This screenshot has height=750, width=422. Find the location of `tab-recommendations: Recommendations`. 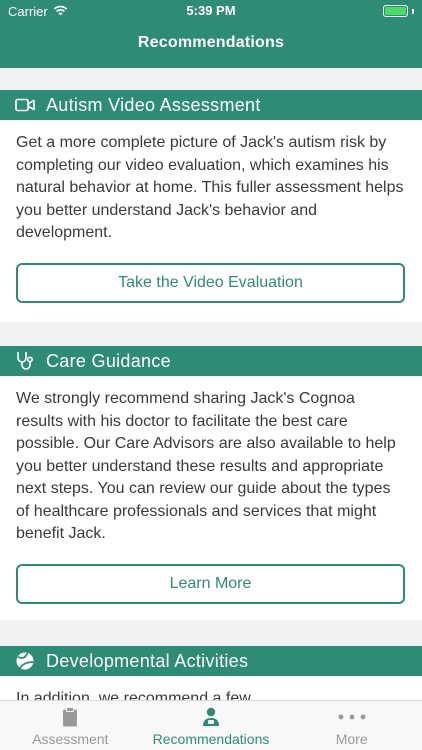

tab-recommendations: Recommendations is located at coordinates (211, 725).